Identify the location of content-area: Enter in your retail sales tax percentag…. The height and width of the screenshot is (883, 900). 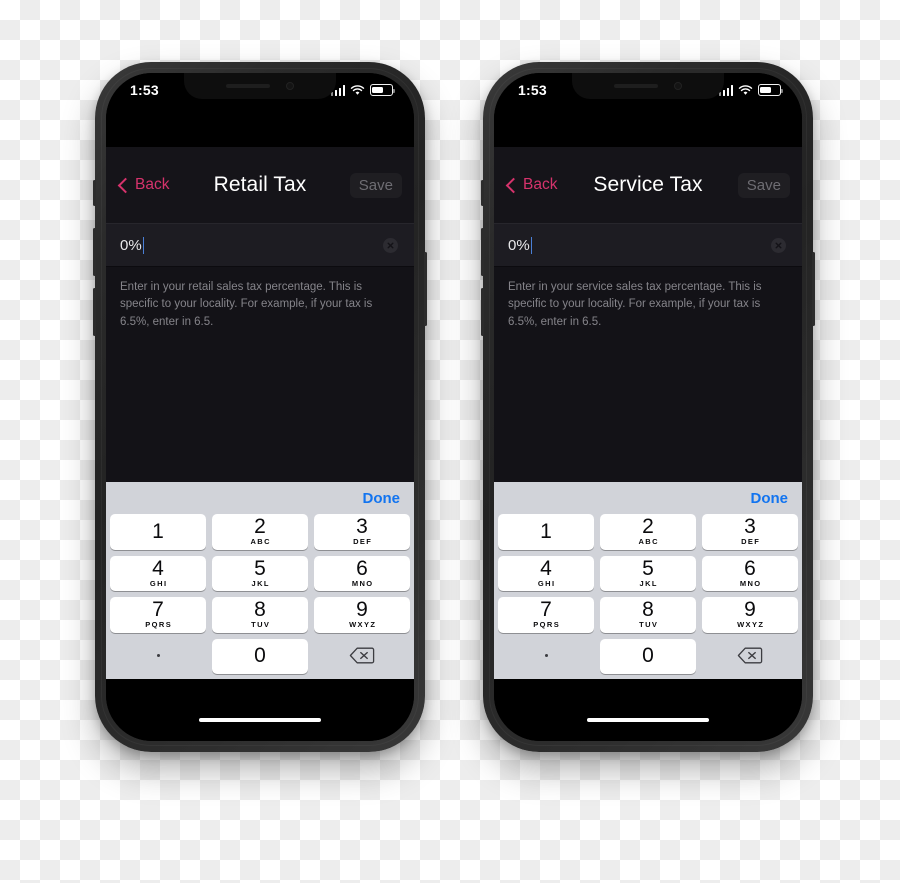
(260, 374).